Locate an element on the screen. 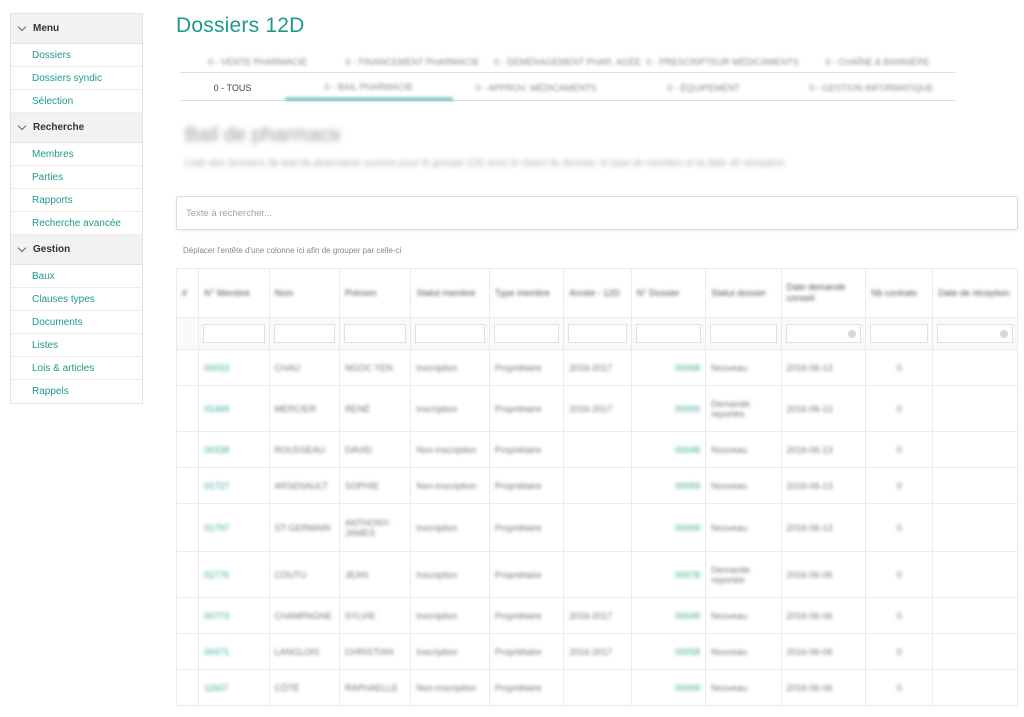  sidebar-item: Sélection is located at coordinates (76, 101).